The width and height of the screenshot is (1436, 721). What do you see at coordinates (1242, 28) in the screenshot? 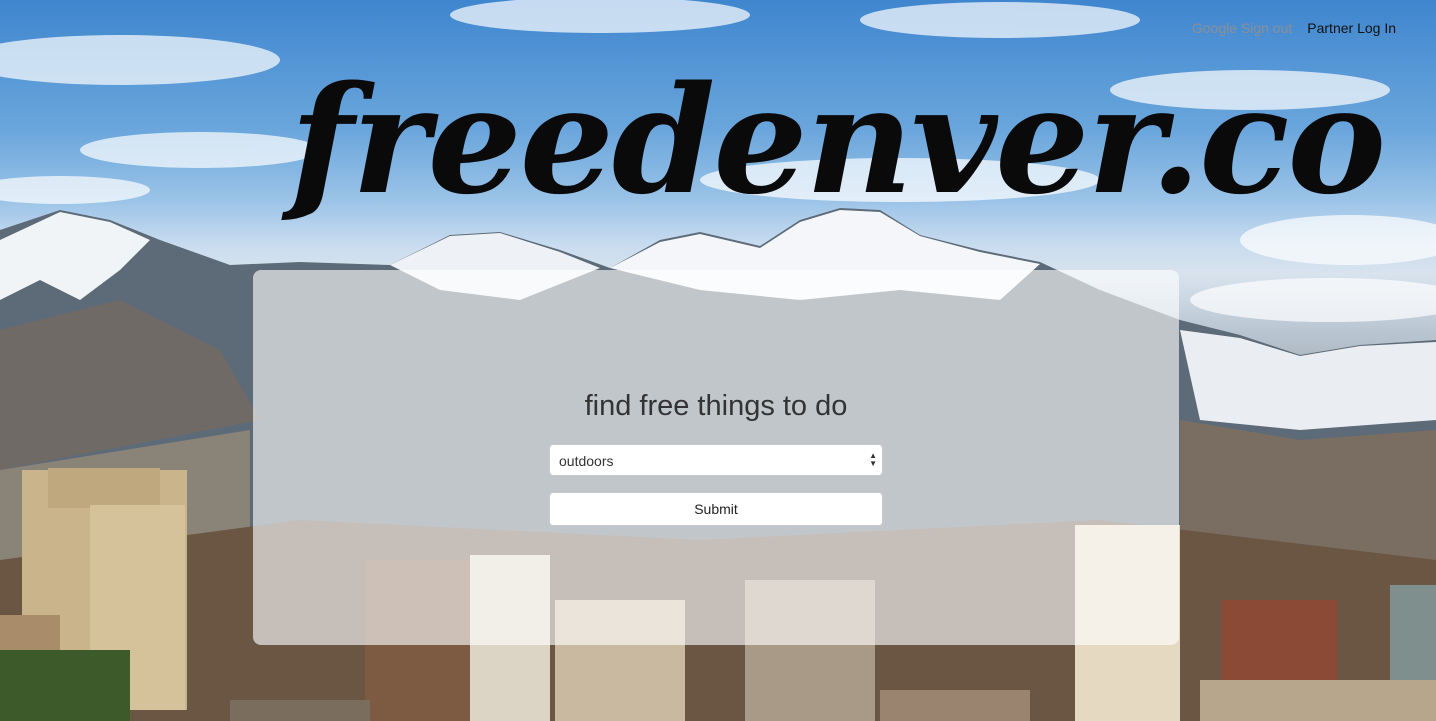
I see `google-sign-out-link: Google Sign out` at bounding box center [1242, 28].